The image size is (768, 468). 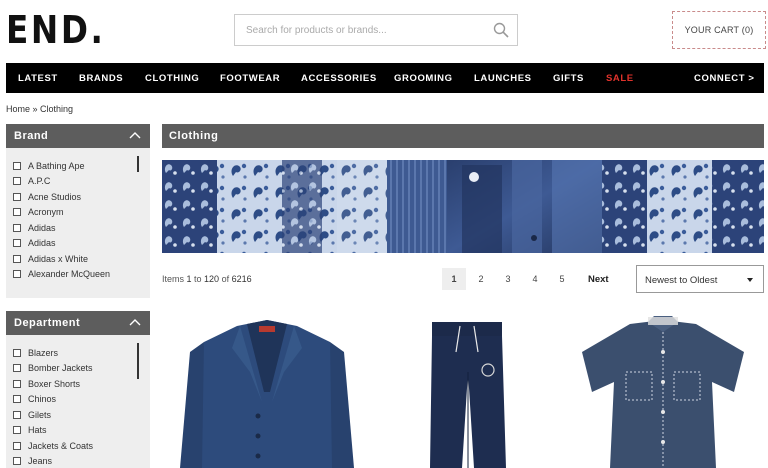 What do you see at coordinates (598, 279) in the screenshot?
I see `next-page-link: Next` at bounding box center [598, 279].